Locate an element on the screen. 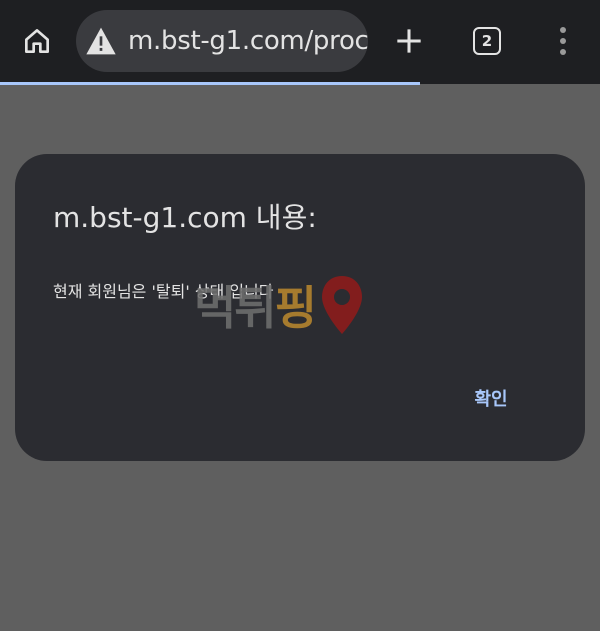 The height and width of the screenshot is (631, 600). watermark-text-part1: 먹튀 is located at coordinates (235, 308).